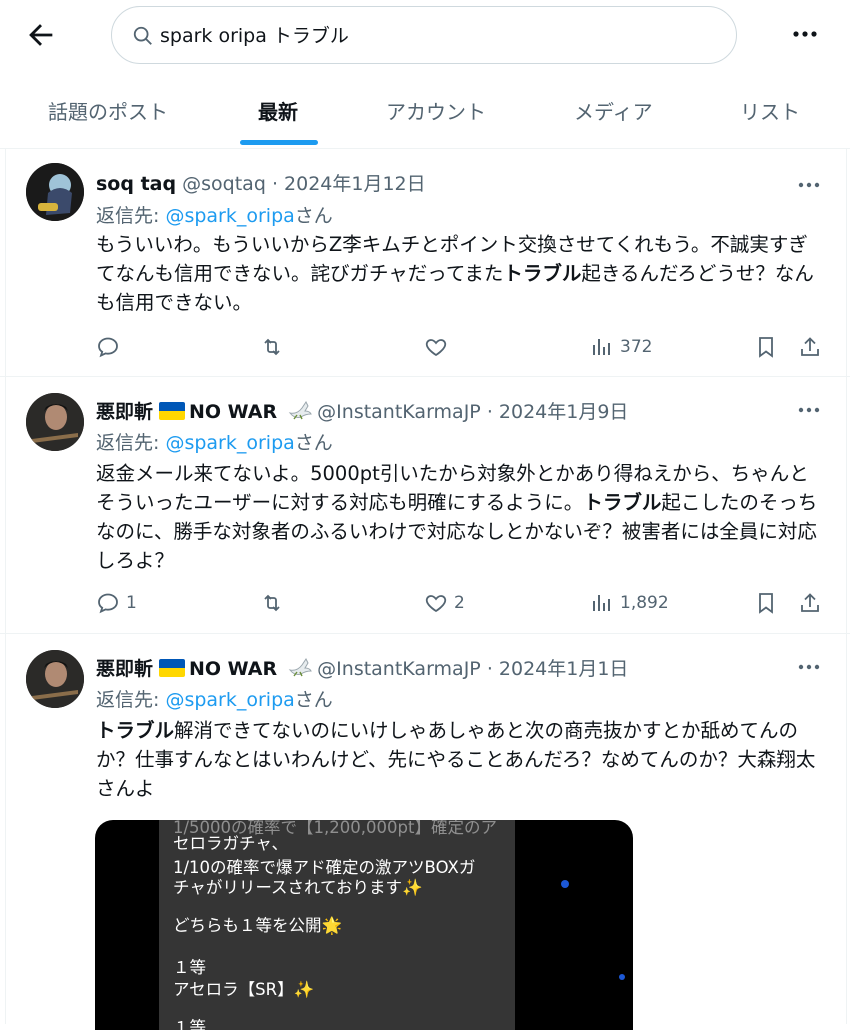 This screenshot has height=1030, width=850. What do you see at coordinates (621, 347) in the screenshot?
I see `views-button: 372` at bounding box center [621, 347].